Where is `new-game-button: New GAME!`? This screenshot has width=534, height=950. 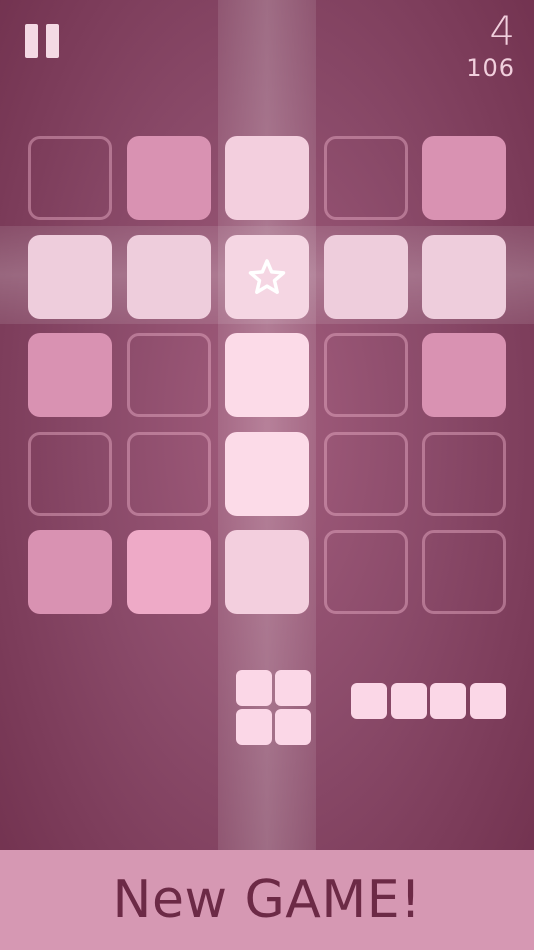 new-game-button: New GAME! is located at coordinates (267, 900).